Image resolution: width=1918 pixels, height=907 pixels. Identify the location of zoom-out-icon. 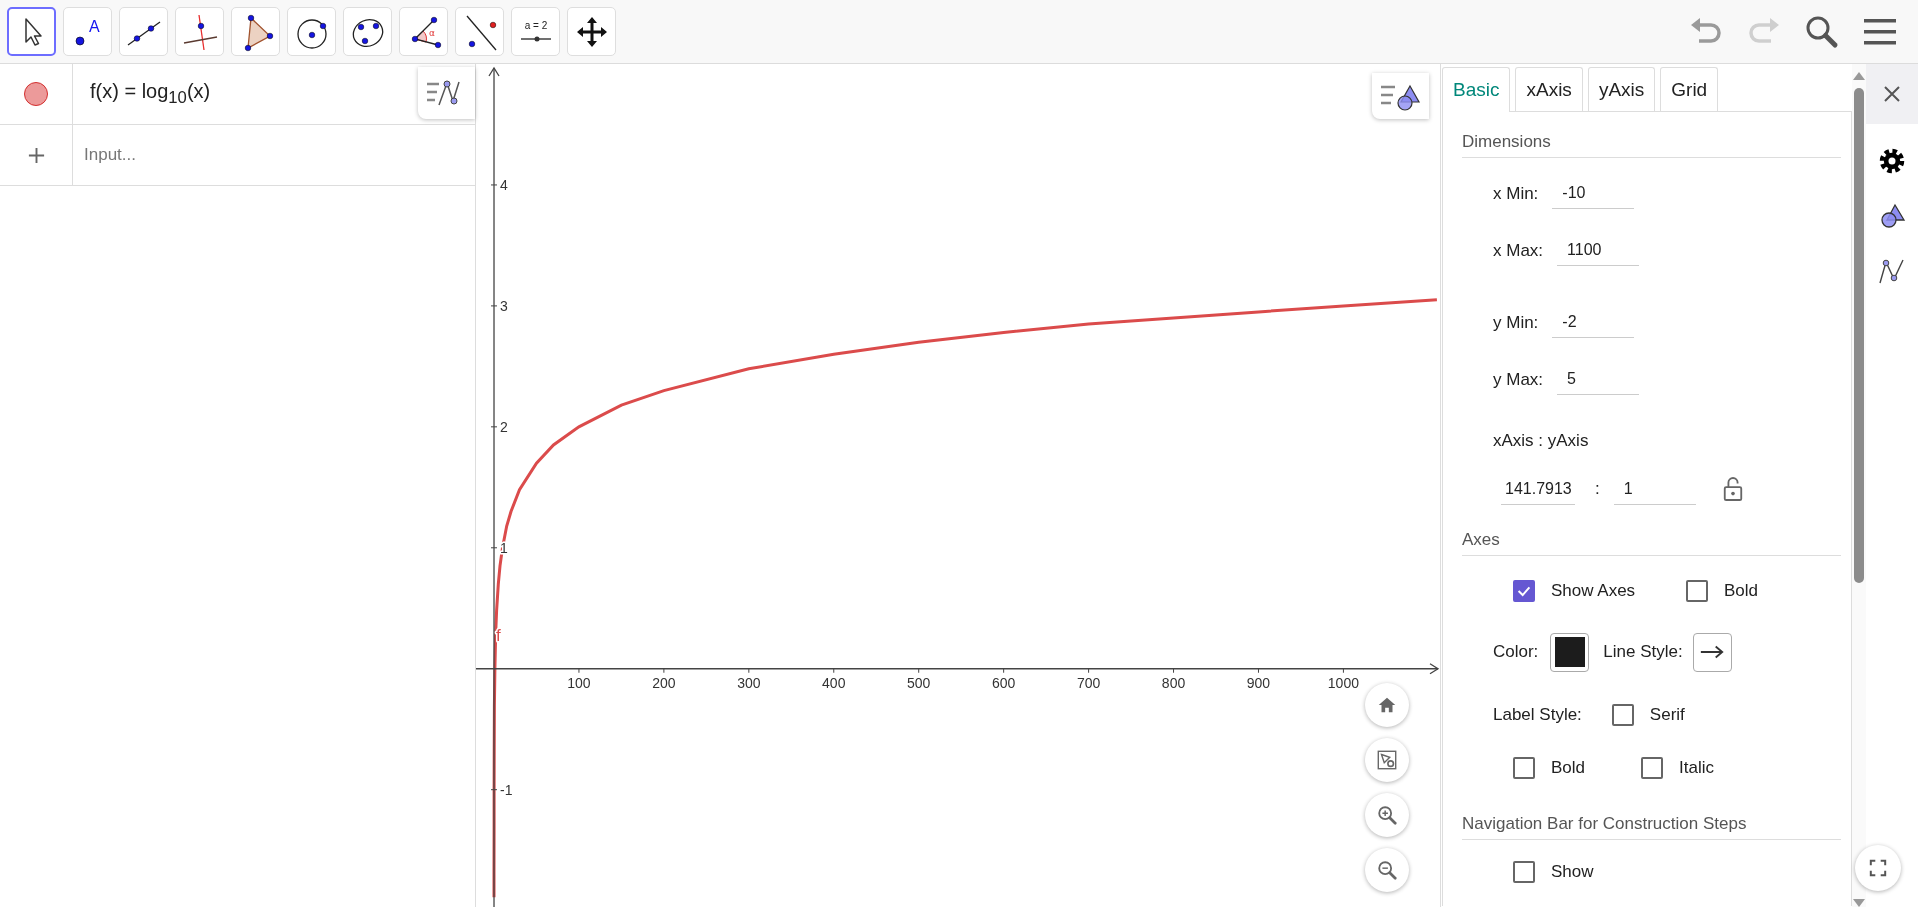
(1387, 870).